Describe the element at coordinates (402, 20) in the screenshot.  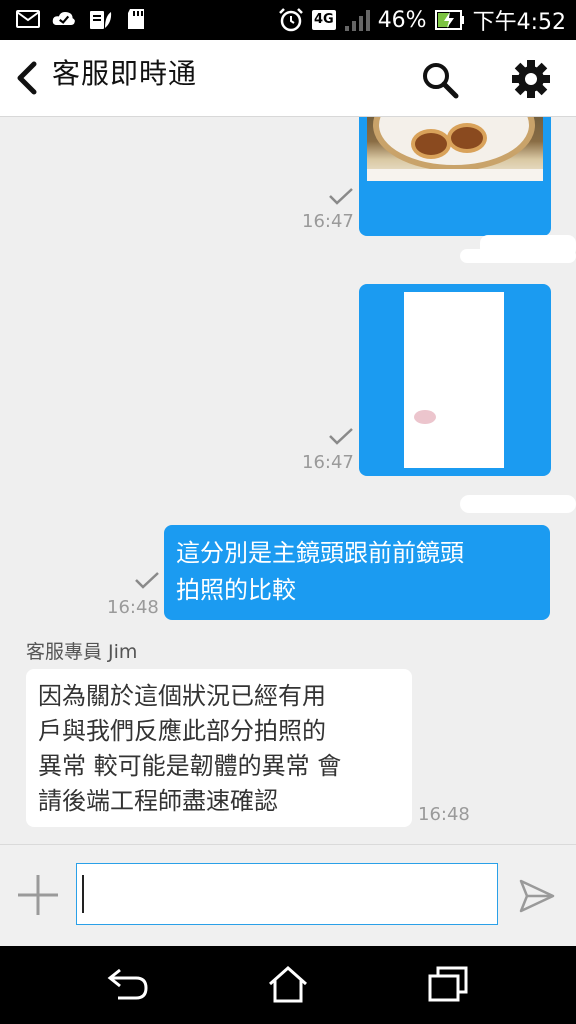
I see `battery-percent: 46%` at that location.